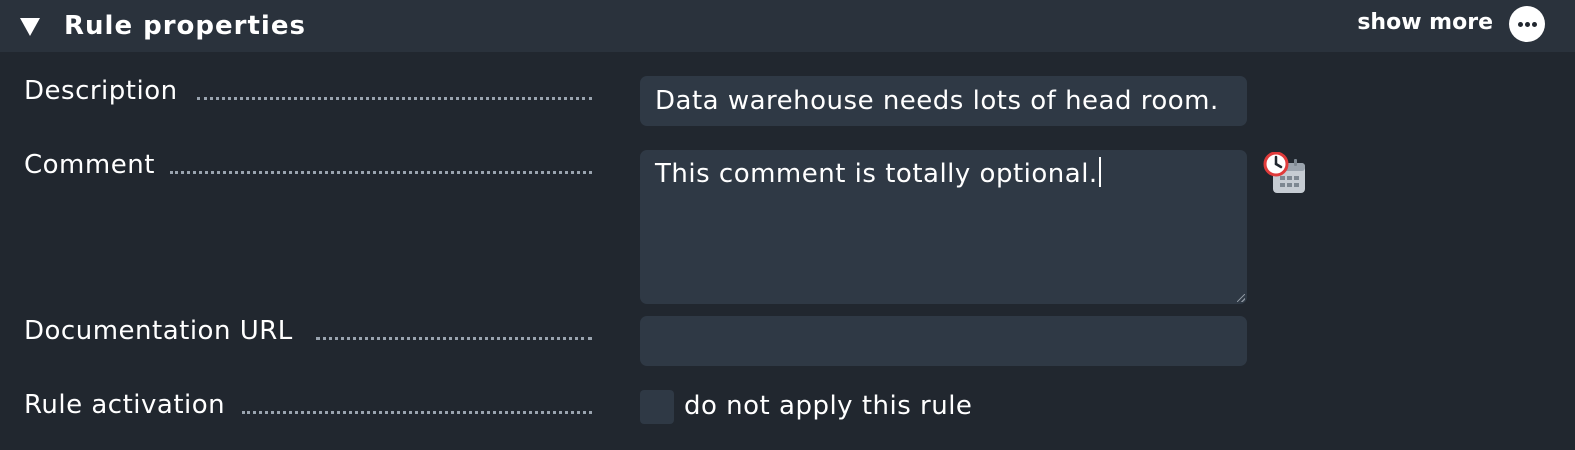 This screenshot has width=1575, height=450. I want to click on documentation-url-leader-dots, so click(454, 338).